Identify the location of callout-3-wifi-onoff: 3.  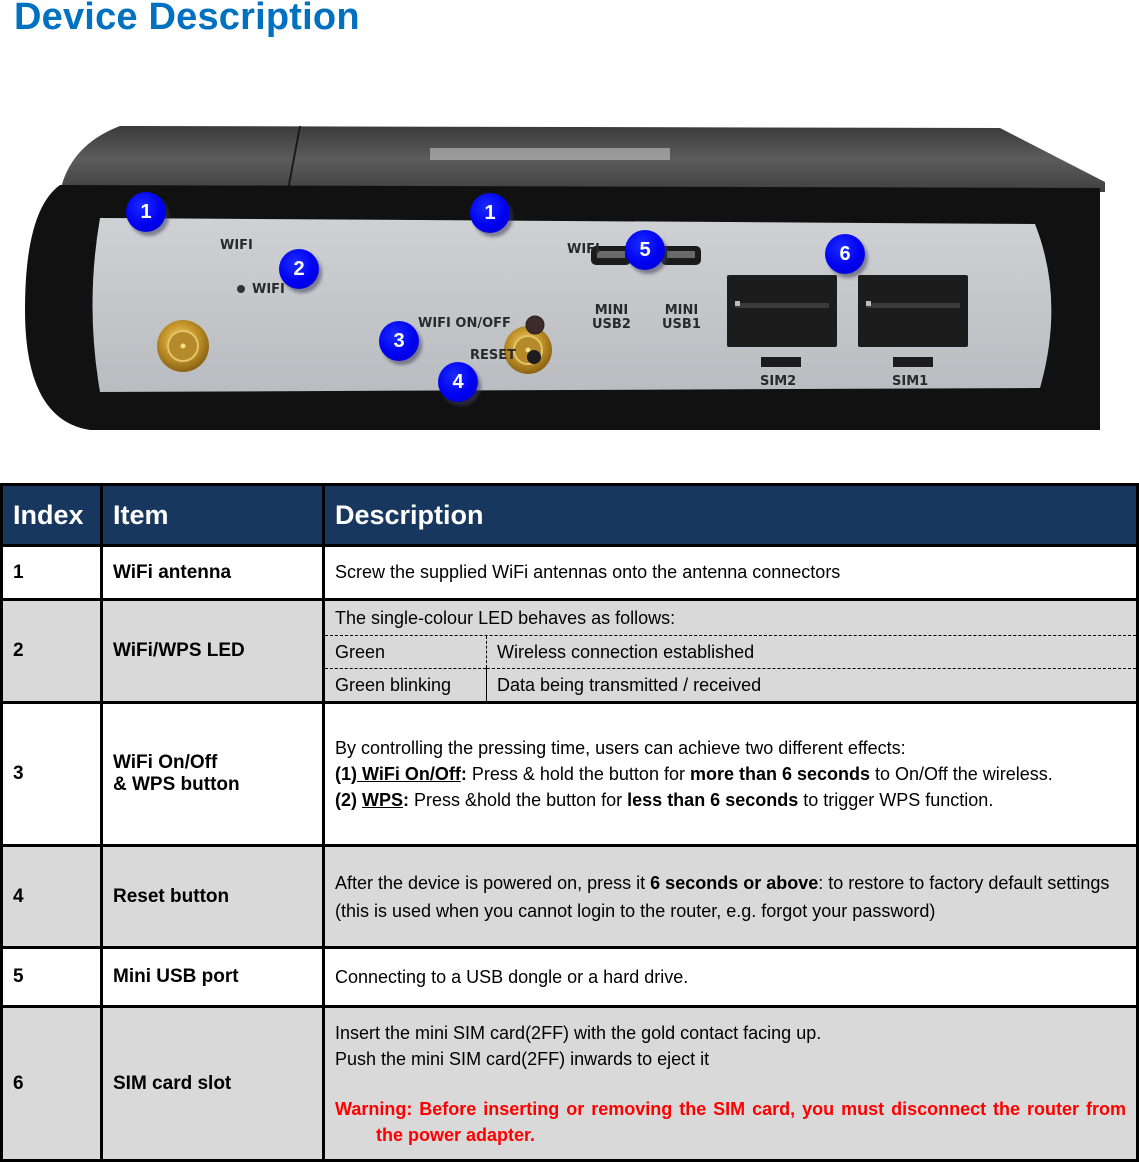
(399, 341).